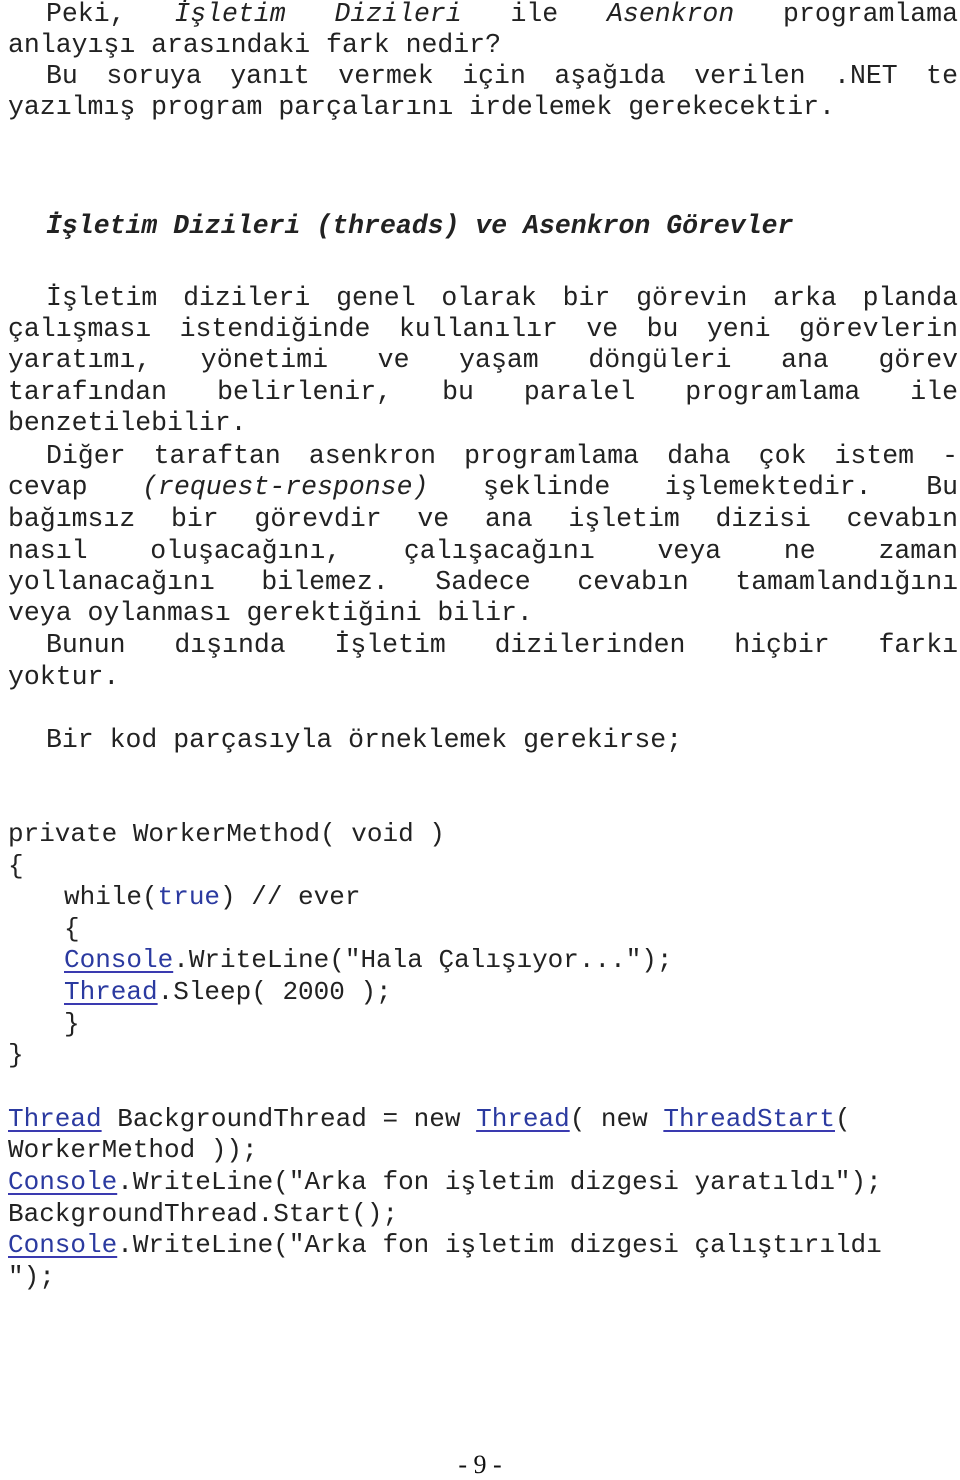 The height and width of the screenshot is (1480, 960). I want to click on paragraph-line: yoktur., so click(64, 677).